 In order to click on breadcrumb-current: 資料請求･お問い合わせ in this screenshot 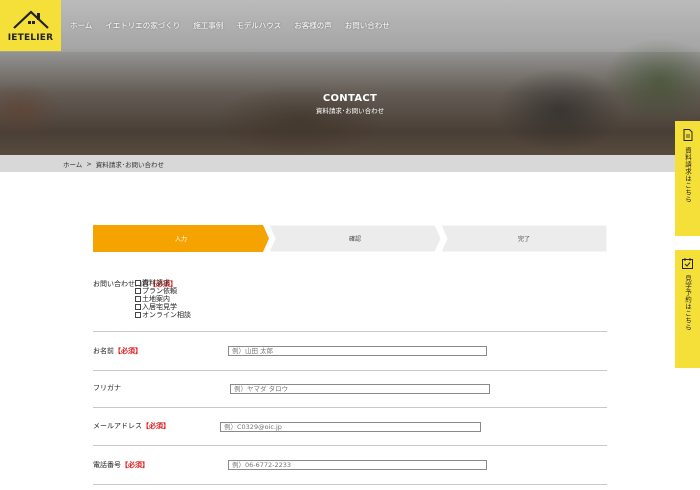, I will do `click(130, 164)`.